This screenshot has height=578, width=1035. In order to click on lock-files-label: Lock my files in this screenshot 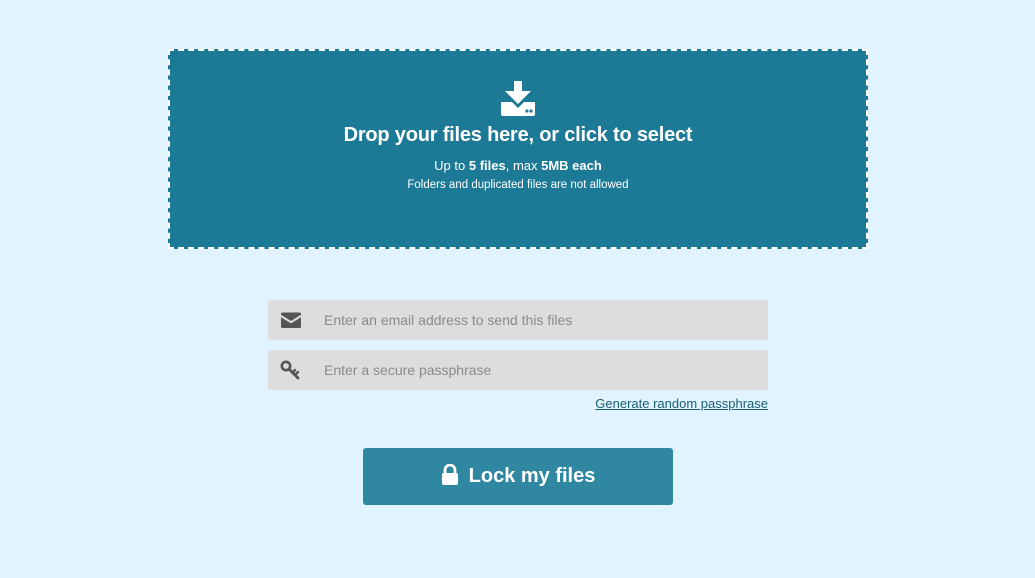, I will do `click(532, 476)`.